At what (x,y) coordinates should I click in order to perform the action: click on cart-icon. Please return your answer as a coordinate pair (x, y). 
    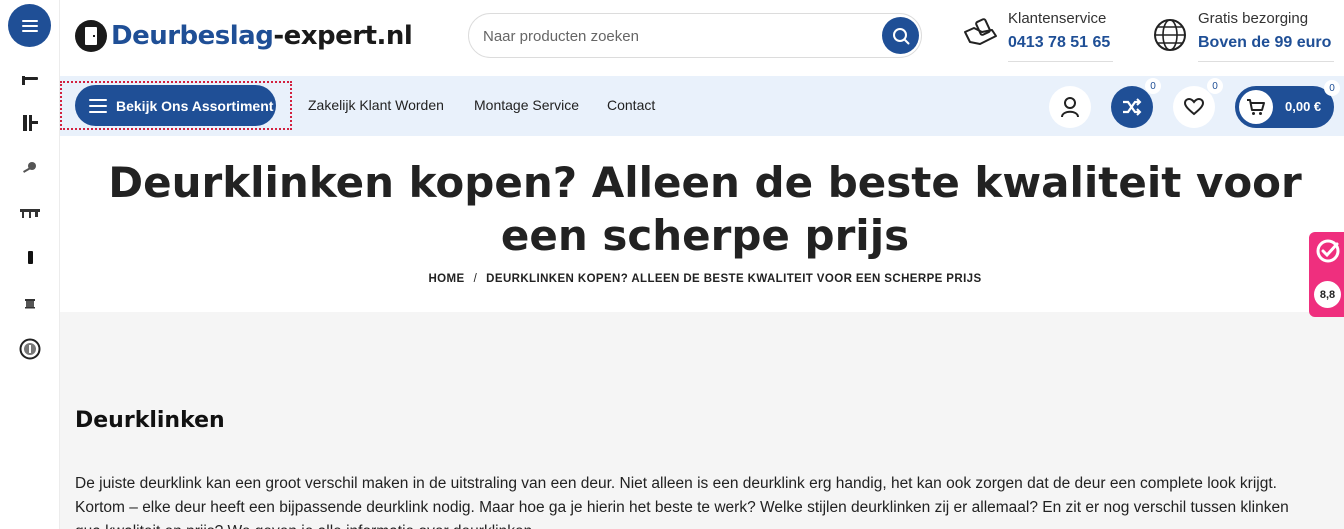
    Looking at the image, I should click on (1256, 107).